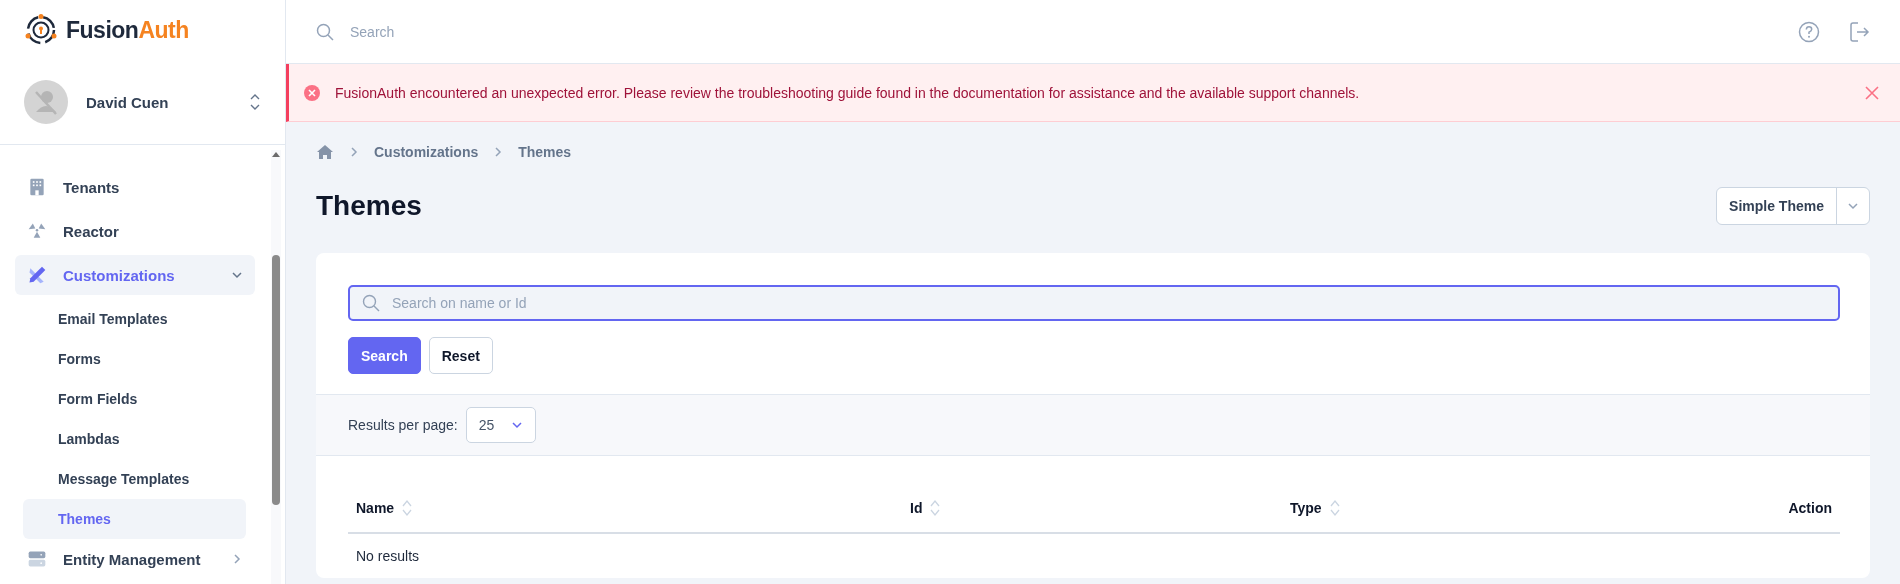 The width and height of the screenshot is (1900, 584). I want to click on column-header: Action, so click(1810, 508).